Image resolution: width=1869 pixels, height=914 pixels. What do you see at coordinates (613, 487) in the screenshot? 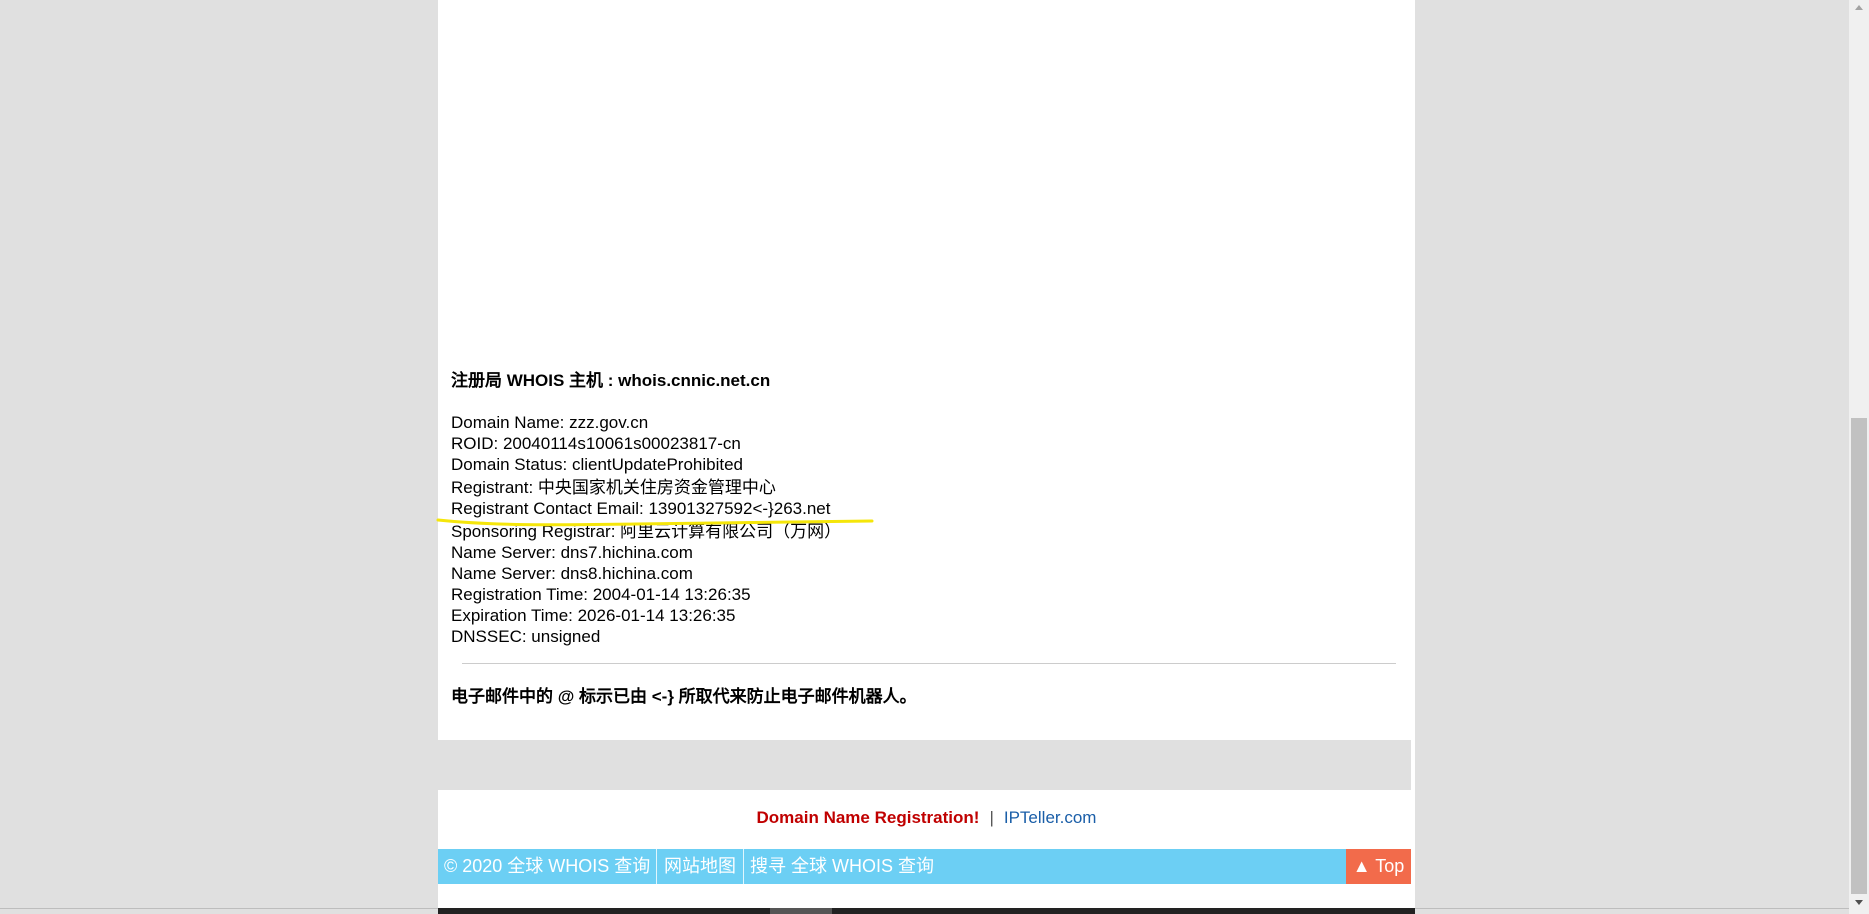
I see `record-registrant: Registrant: 中央国家机关住房资金管理中心` at bounding box center [613, 487].